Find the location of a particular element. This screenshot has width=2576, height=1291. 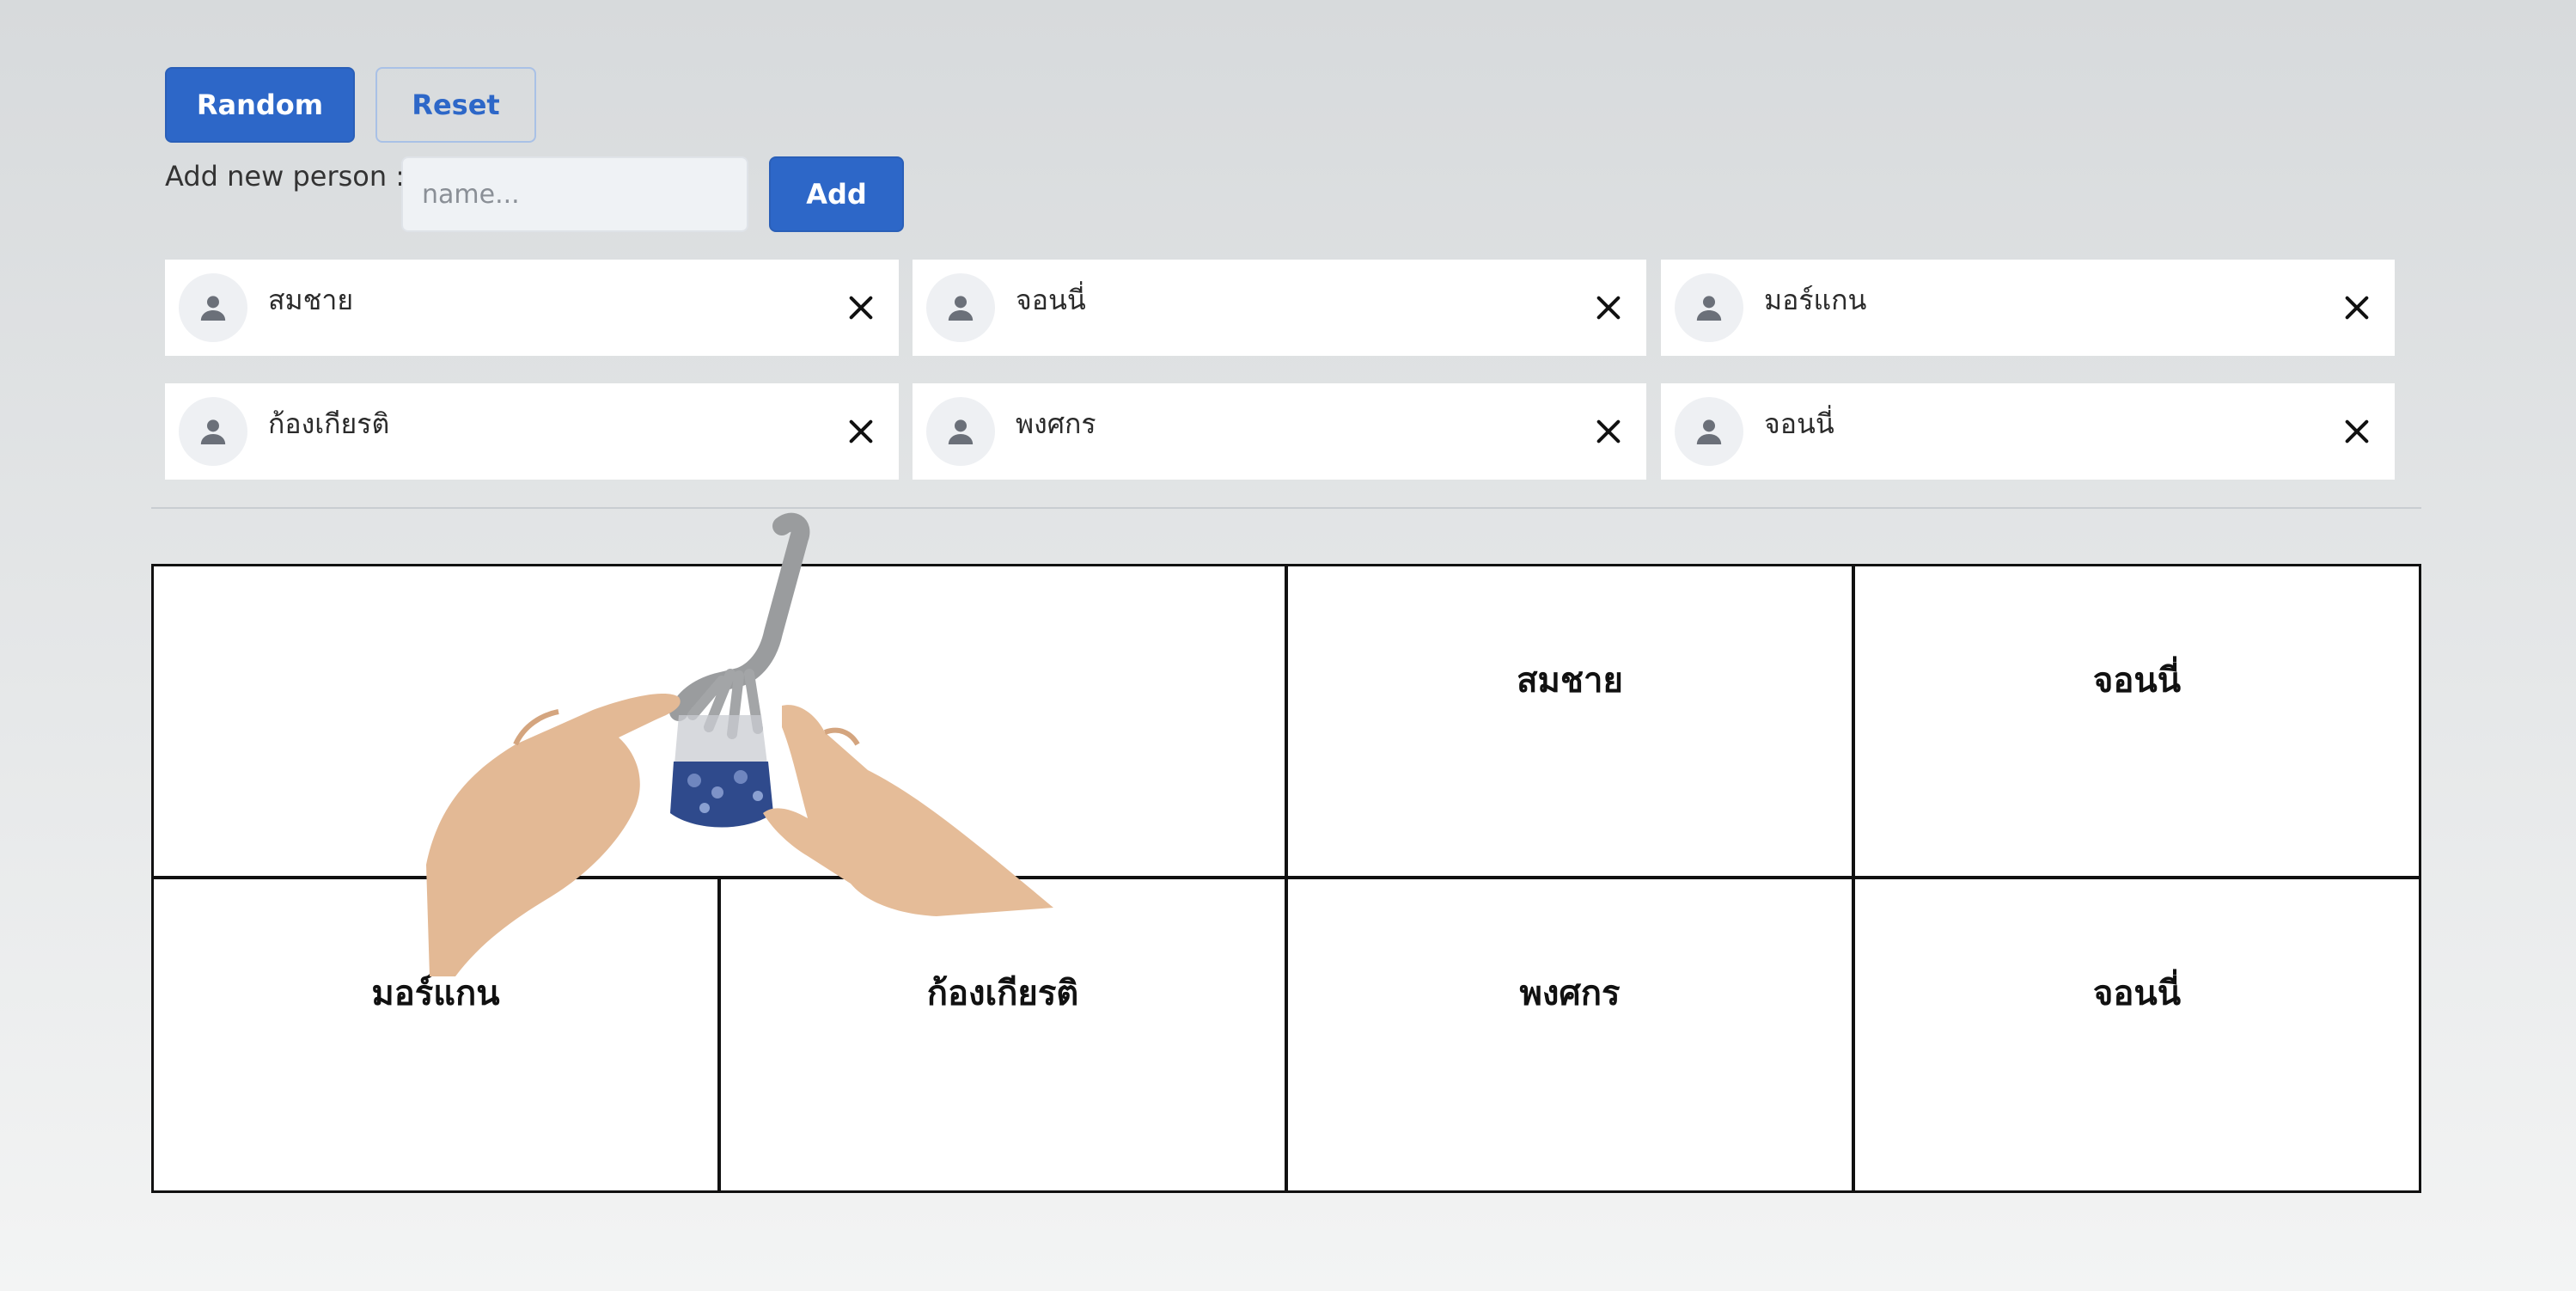

person-card: สมชาย is located at coordinates (532, 308).